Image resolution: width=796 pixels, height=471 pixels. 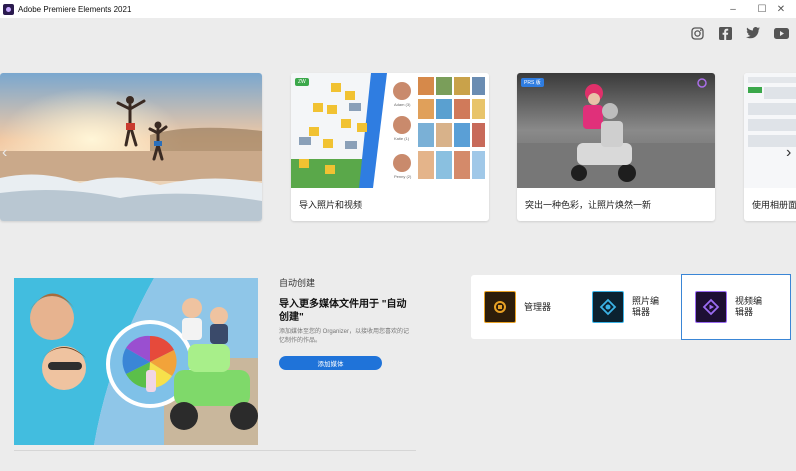 I want to click on auto-creation-description: 添加媒体至您的 Organizer，以接收用您喜欢的记忆制作的作品。, so click(x=344, y=336).